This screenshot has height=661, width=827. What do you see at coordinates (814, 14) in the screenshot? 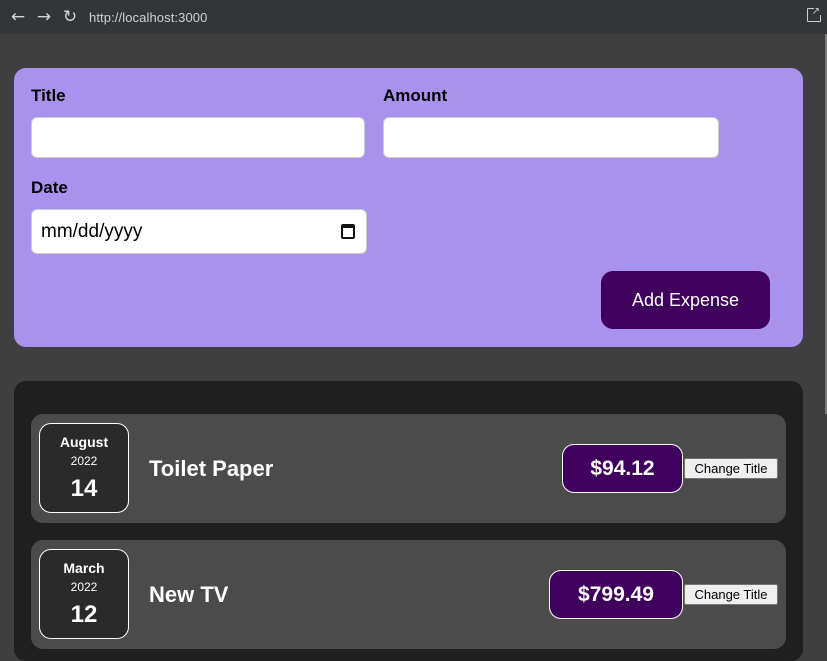
I see `open-external-icon: ↗` at bounding box center [814, 14].